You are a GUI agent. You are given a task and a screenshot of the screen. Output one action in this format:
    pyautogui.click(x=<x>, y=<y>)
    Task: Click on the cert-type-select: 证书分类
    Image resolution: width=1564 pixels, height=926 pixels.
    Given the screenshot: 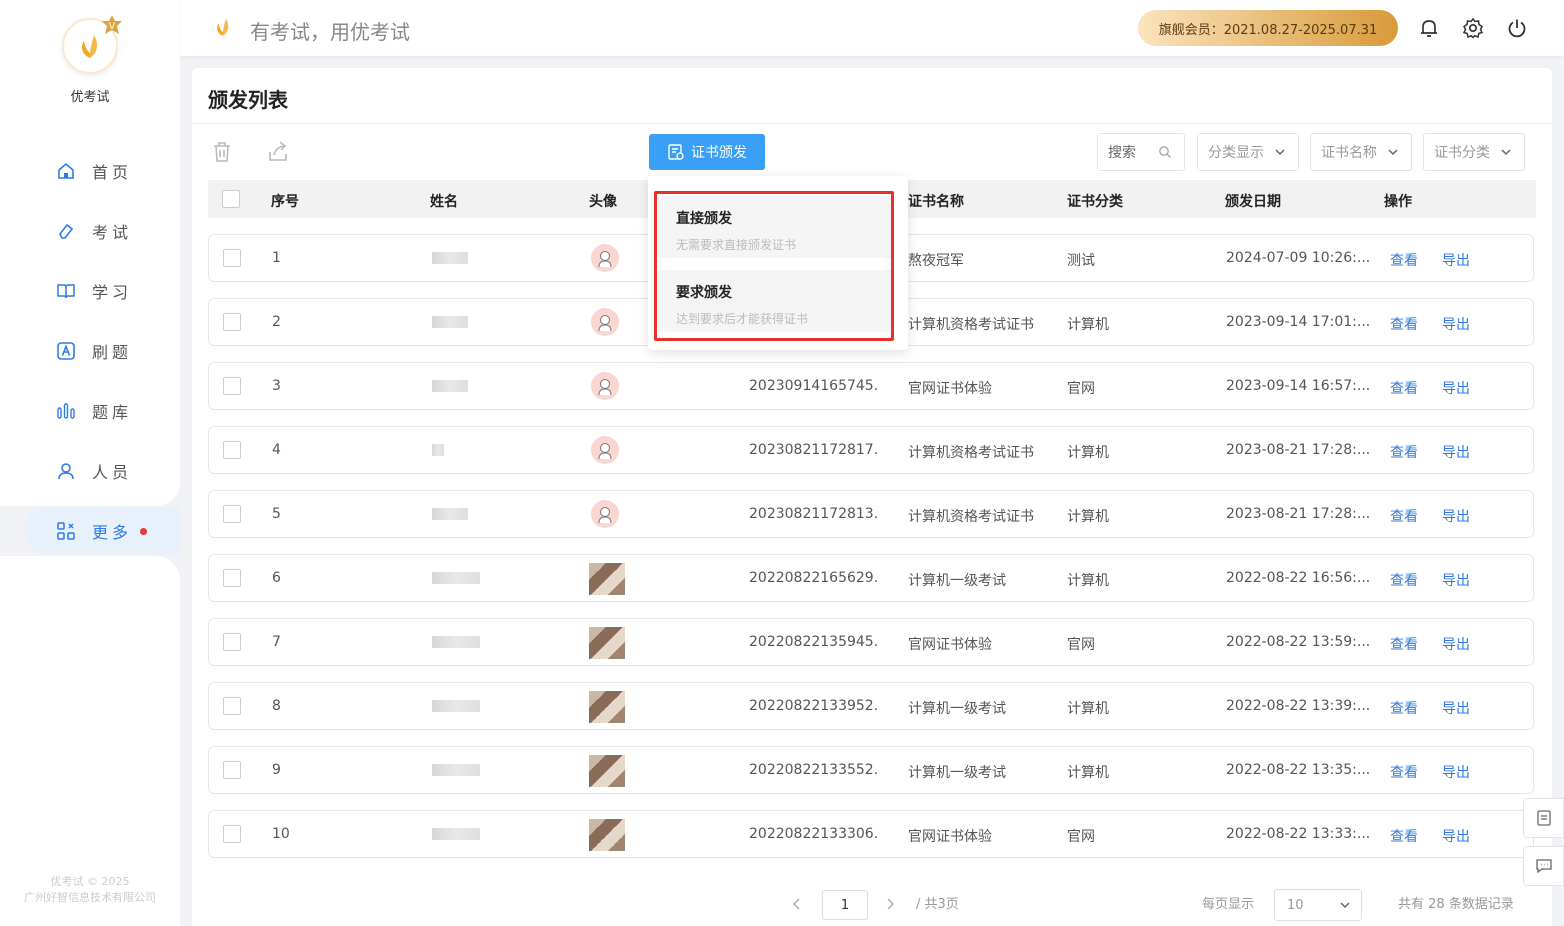 What is the action you would take?
    pyautogui.click(x=1474, y=152)
    